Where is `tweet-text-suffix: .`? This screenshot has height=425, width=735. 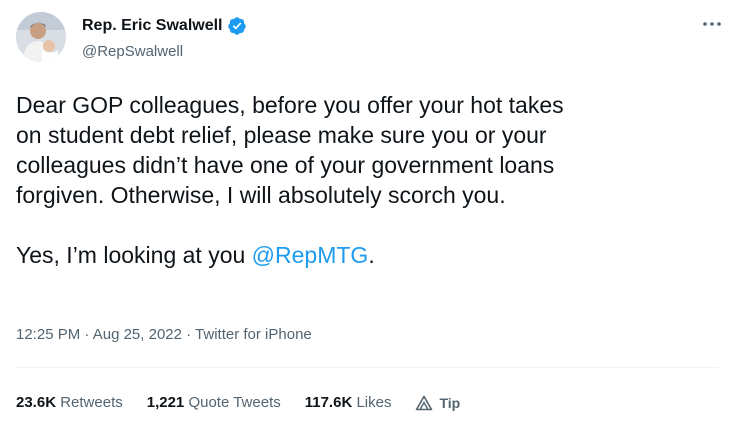 tweet-text-suffix: . is located at coordinates (371, 255).